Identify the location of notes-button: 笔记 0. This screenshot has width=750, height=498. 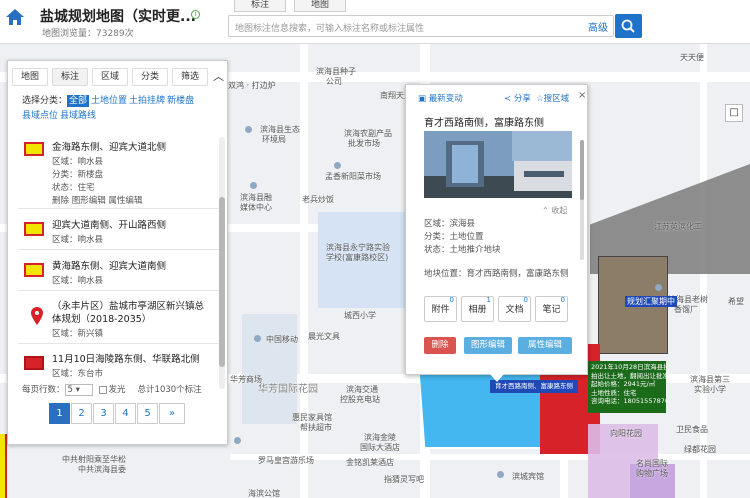
(551, 309).